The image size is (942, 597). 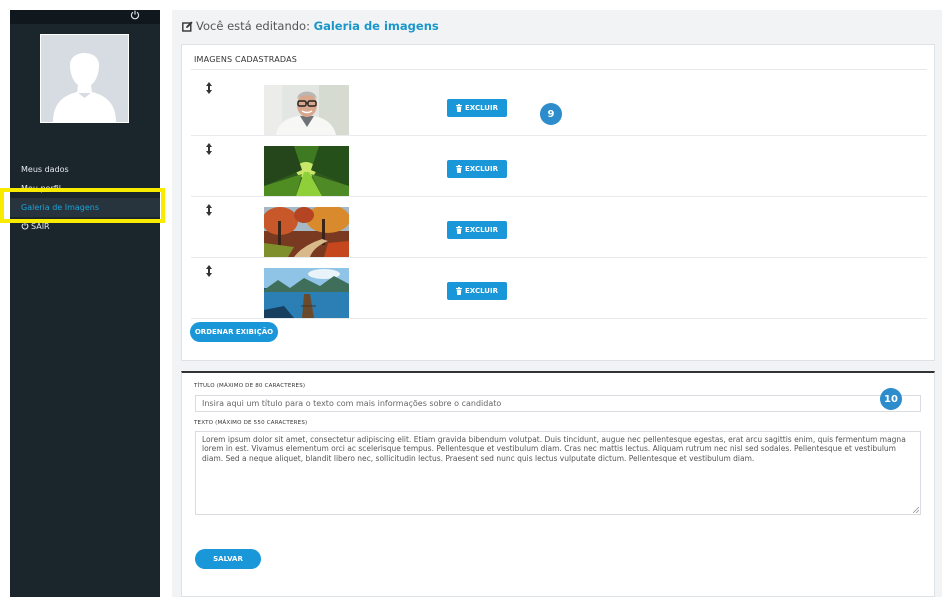 I want to click on highlight-box, so click(x=82, y=205).